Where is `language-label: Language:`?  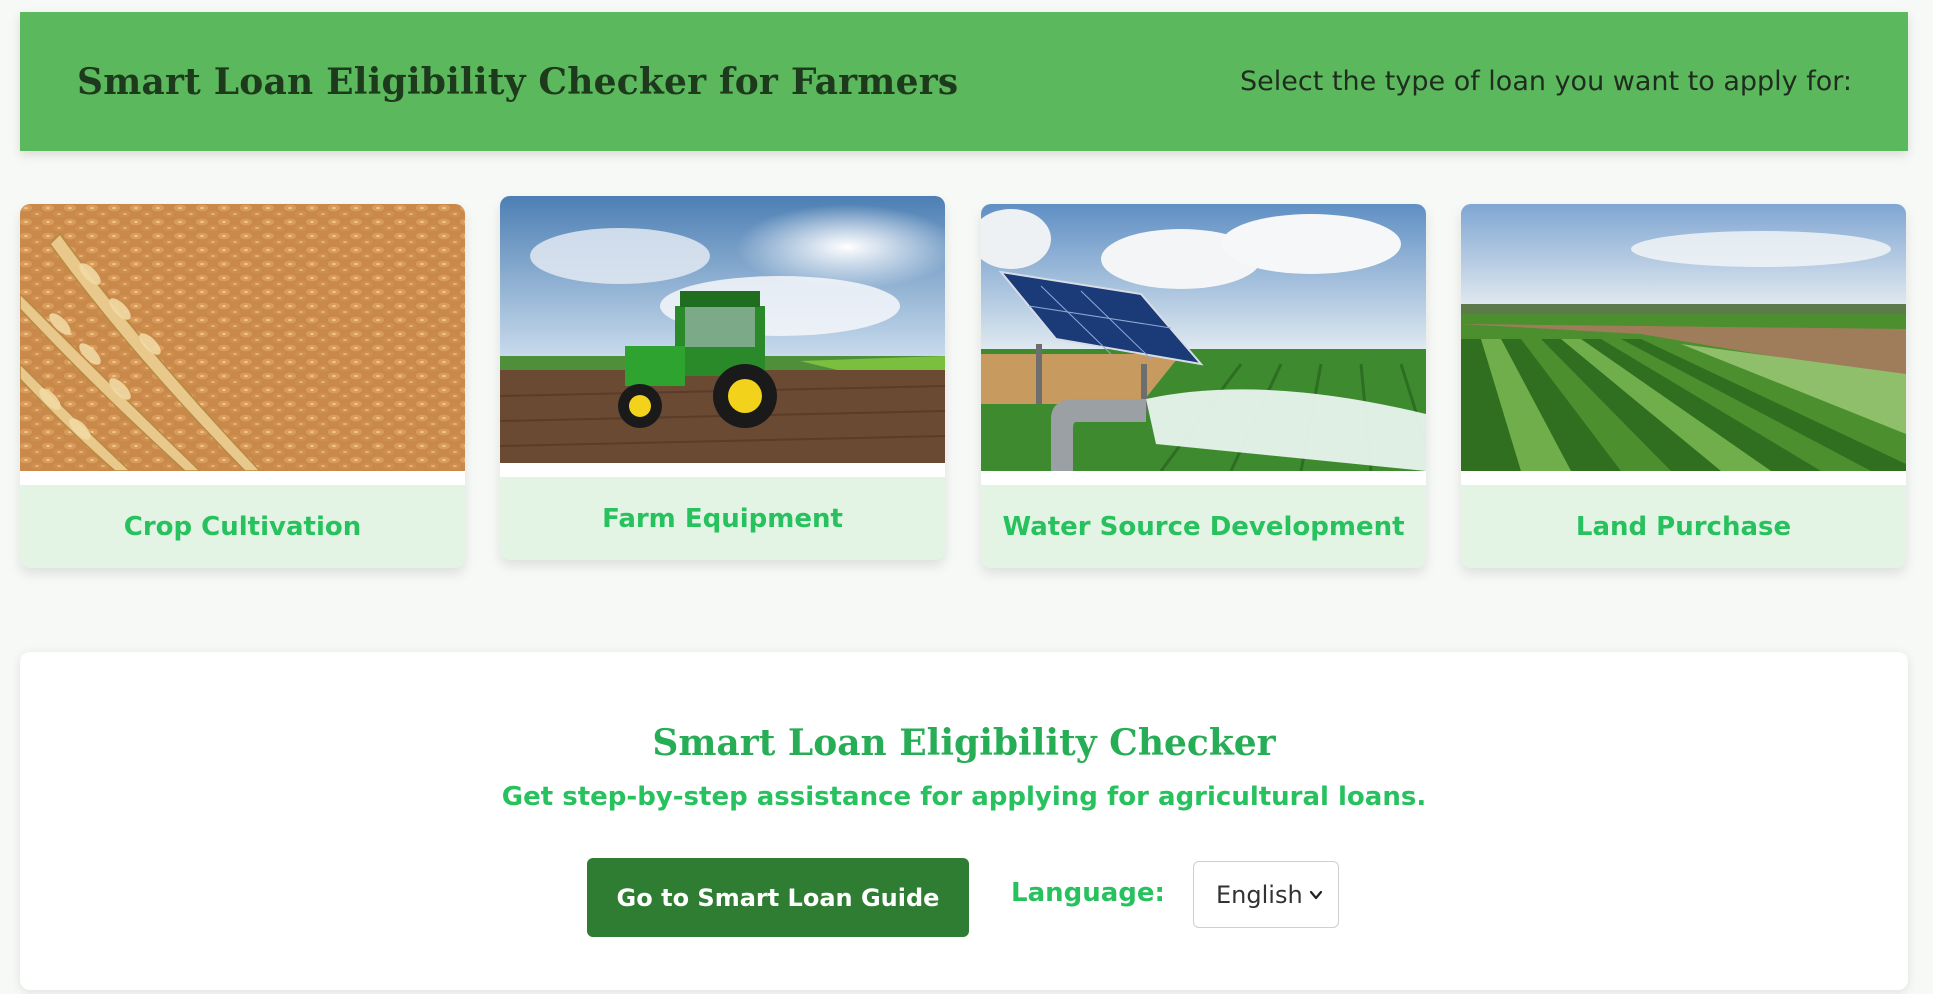
language-label: Language: is located at coordinates (1088, 893).